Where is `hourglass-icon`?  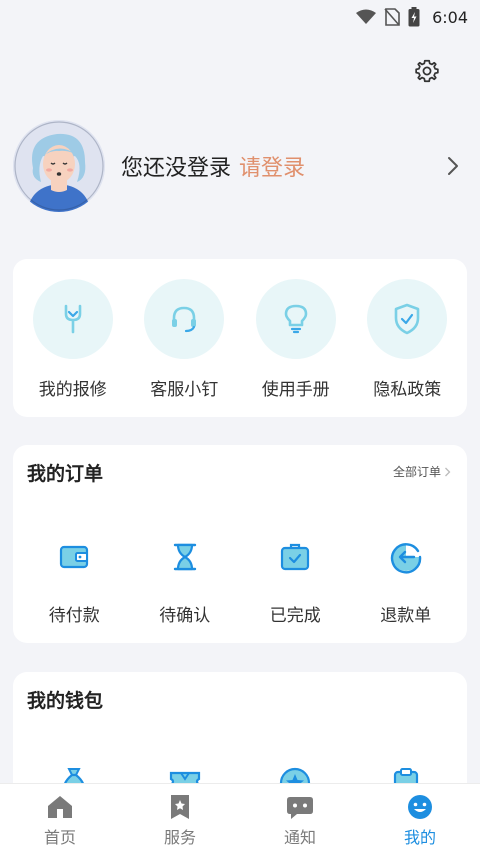 hourglass-icon is located at coordinates (184, 557).